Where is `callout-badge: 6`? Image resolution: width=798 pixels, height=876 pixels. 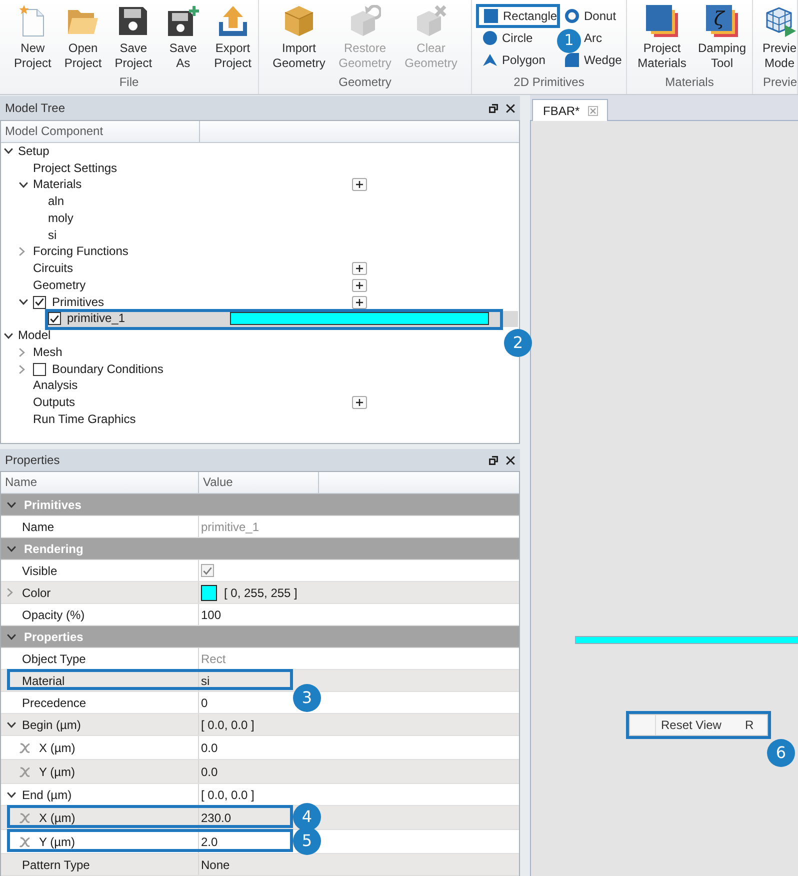 callout-badge: 6 is located at coordinates (781, 753).